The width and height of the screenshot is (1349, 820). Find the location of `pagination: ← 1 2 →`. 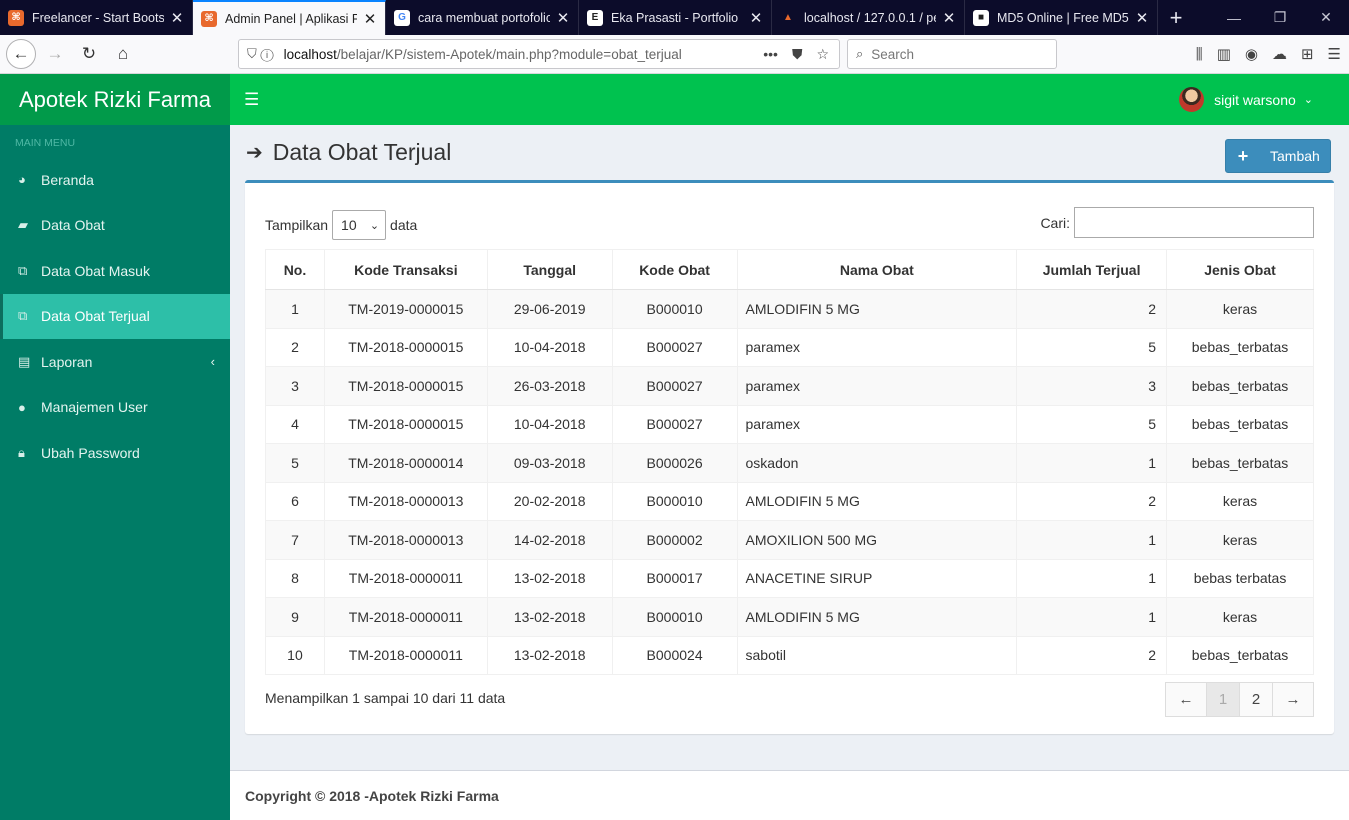

pagination: ← 1 2 → is located at coordinates (1239, 699).